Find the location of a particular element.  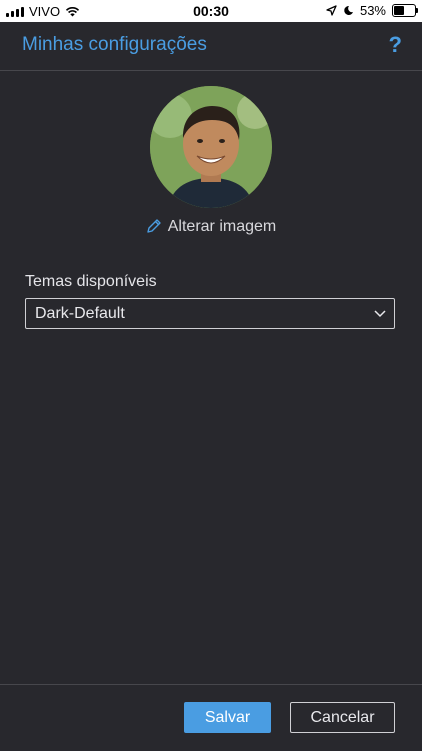

save-button: Salvar is located at coordinates (227, 717).